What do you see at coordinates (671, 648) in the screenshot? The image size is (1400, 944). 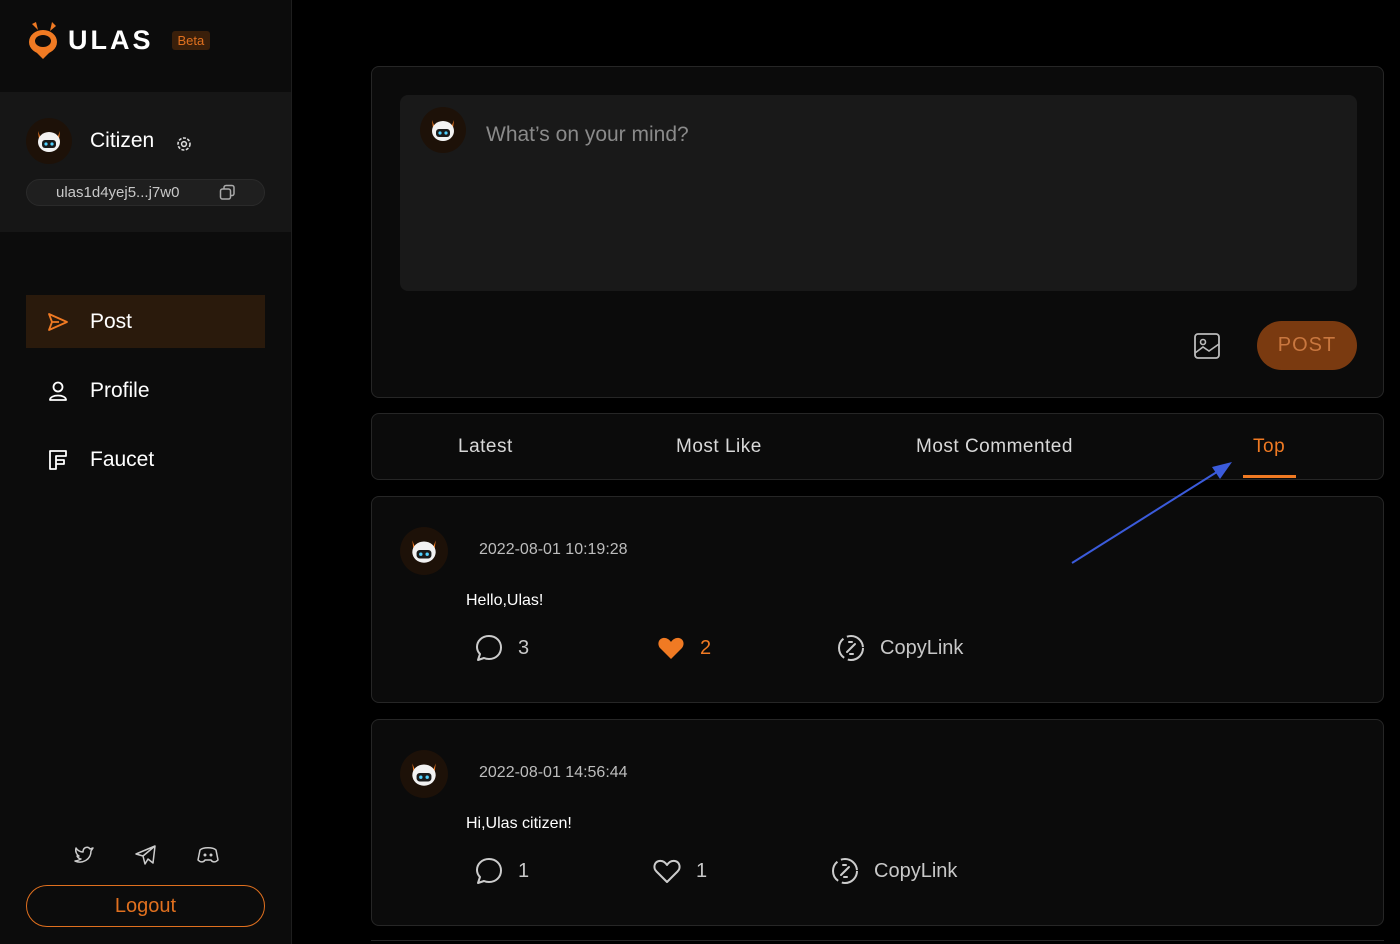 I see `heart-filled-icon` at bounding box center [671, 648].